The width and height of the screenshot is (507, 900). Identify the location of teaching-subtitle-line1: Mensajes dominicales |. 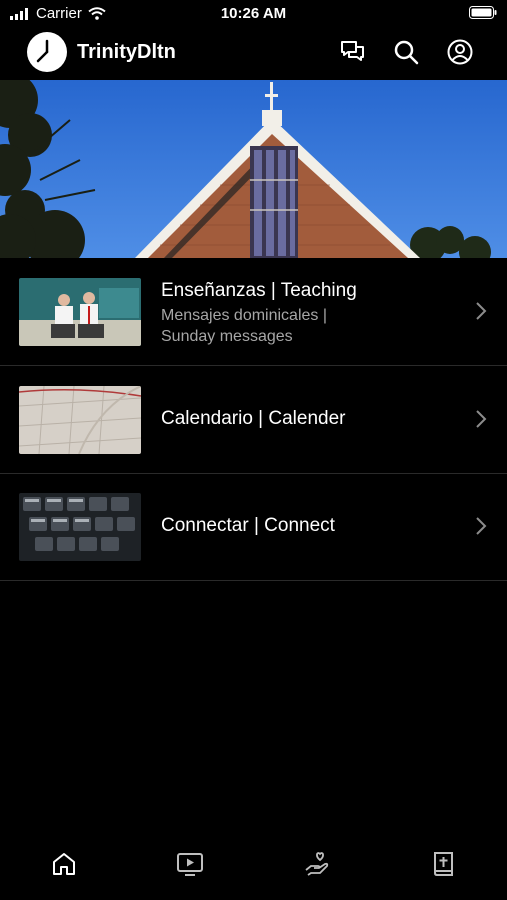
(244, 315).